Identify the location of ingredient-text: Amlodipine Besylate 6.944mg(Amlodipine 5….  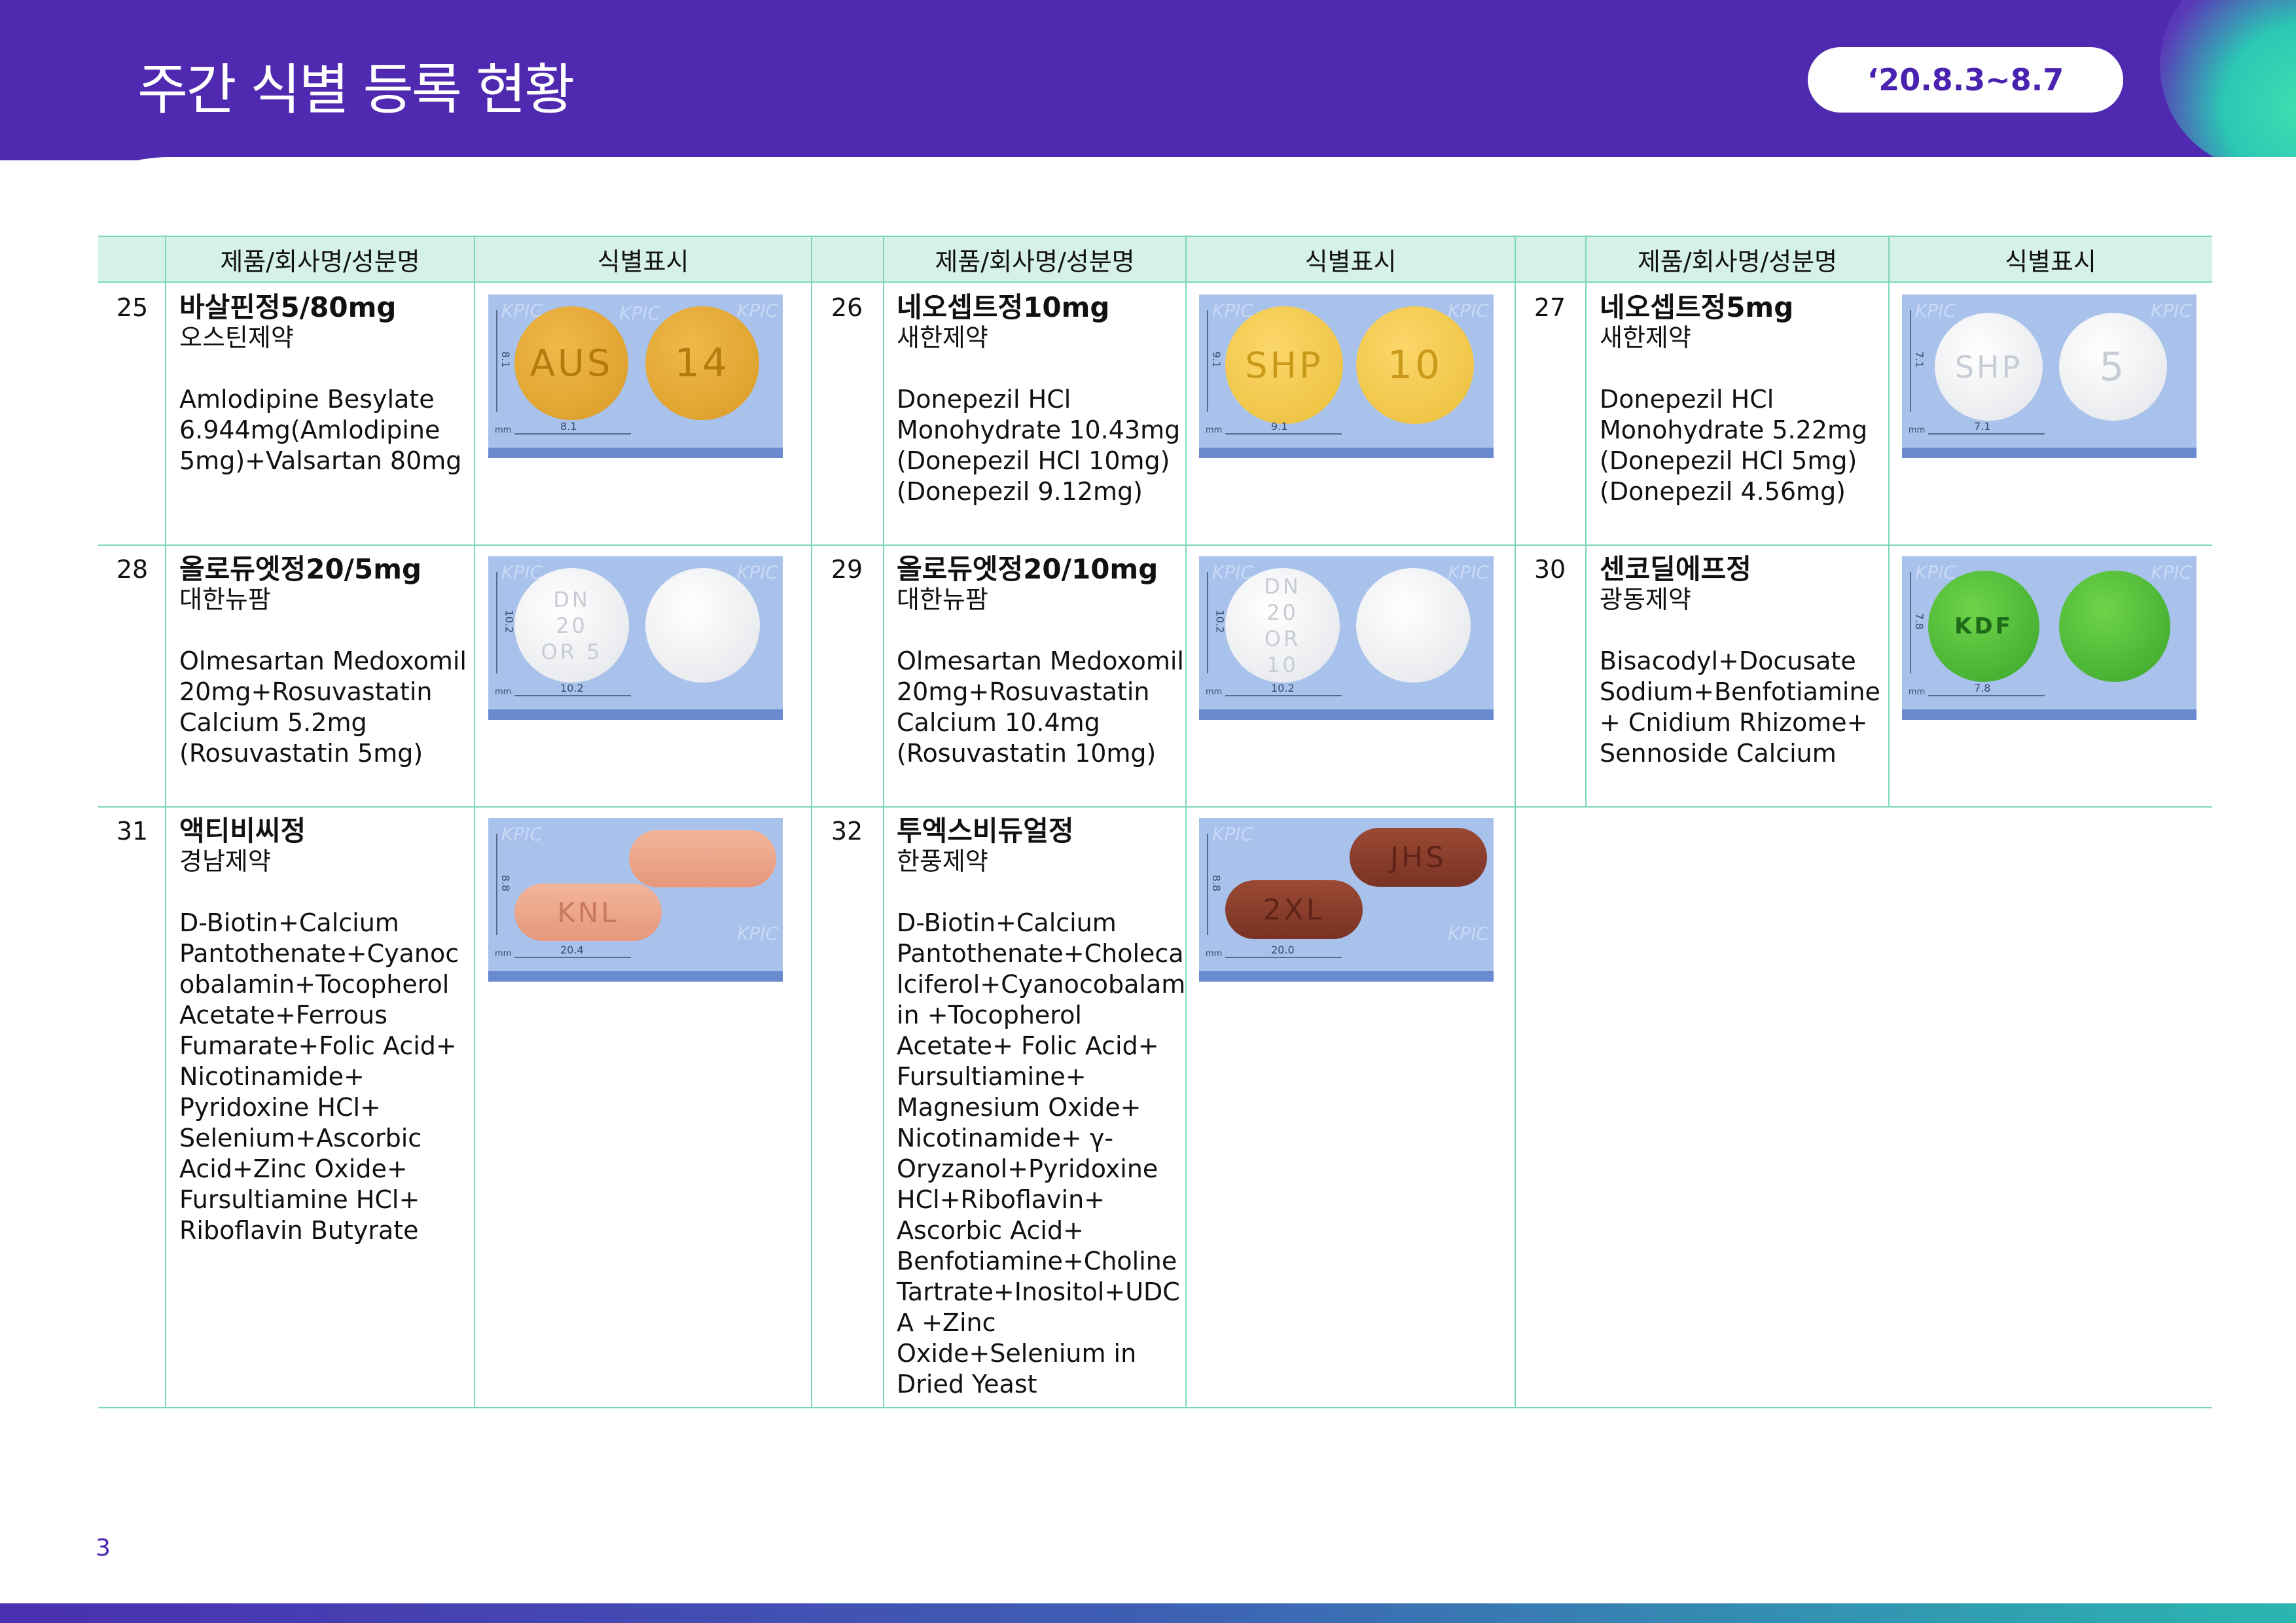
(320, 430).